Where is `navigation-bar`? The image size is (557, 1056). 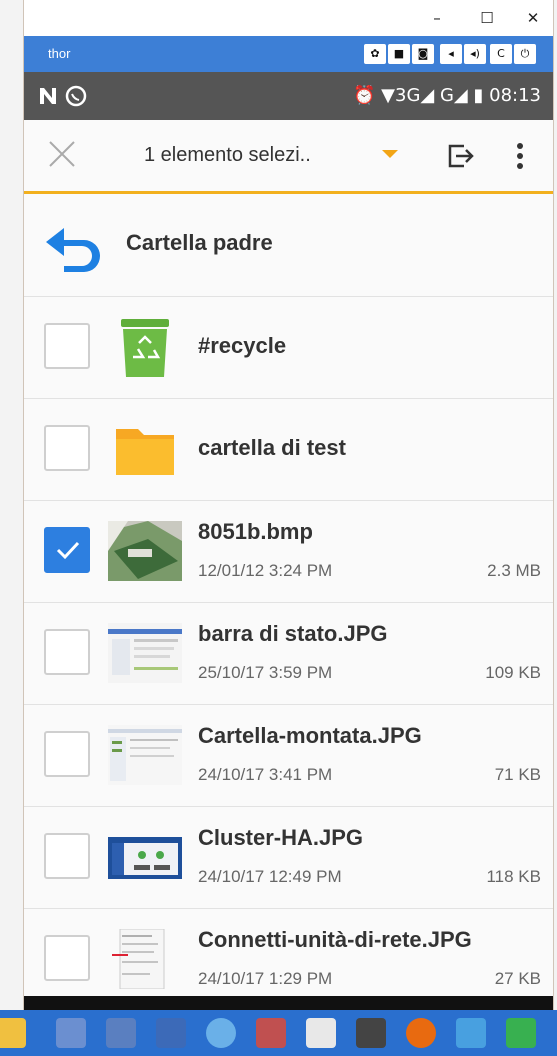 navigation-bar is located at coordinates (288, 1003).